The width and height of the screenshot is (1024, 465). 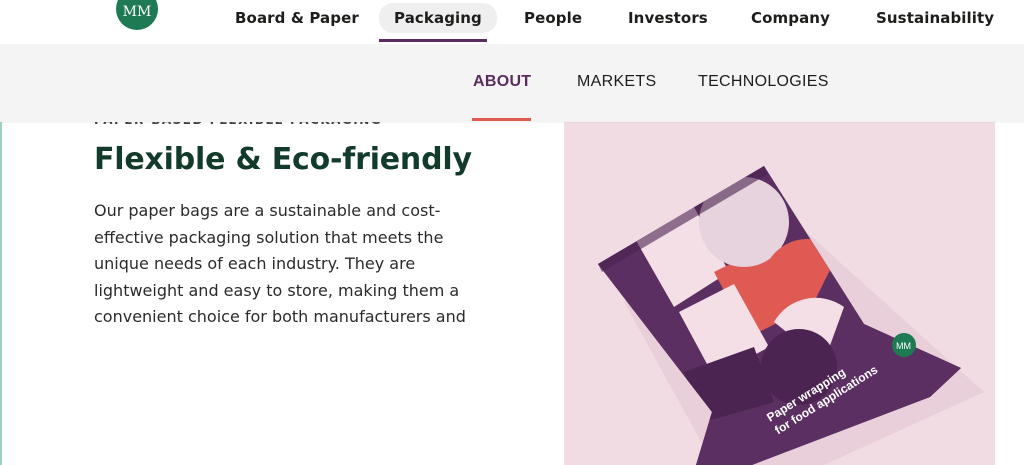 I want to click on page-title: Flexible & Eco-friendly, so click(x=283, y=159).